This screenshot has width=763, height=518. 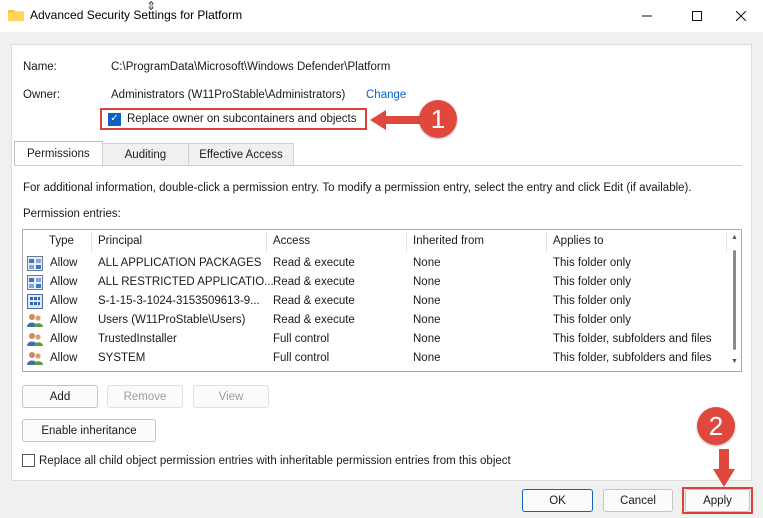 What do you see at coordinates (638, 500) in the screenshot?
I see `cancel-button: Cancel` at bounding box center [638, 500].